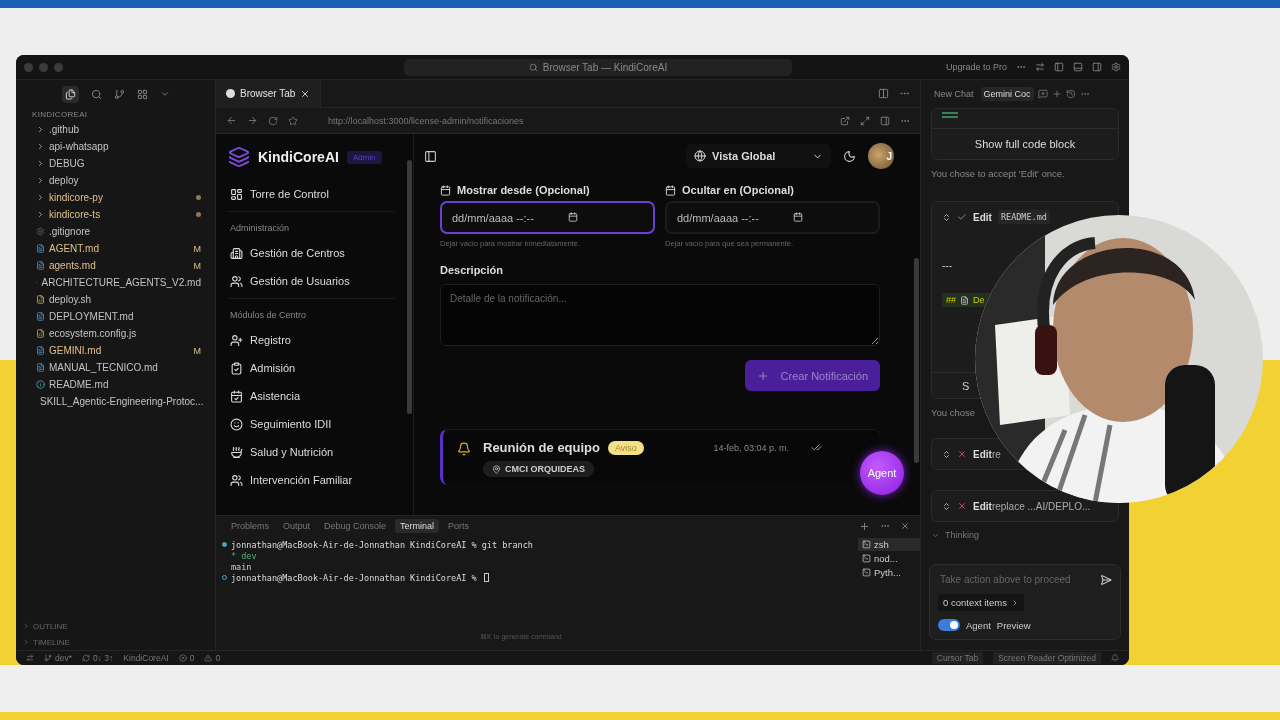 This screenshot has height=720, width=1280. I want to click on file-item: MANUAL_TECNICO.md, so click(115, 367).